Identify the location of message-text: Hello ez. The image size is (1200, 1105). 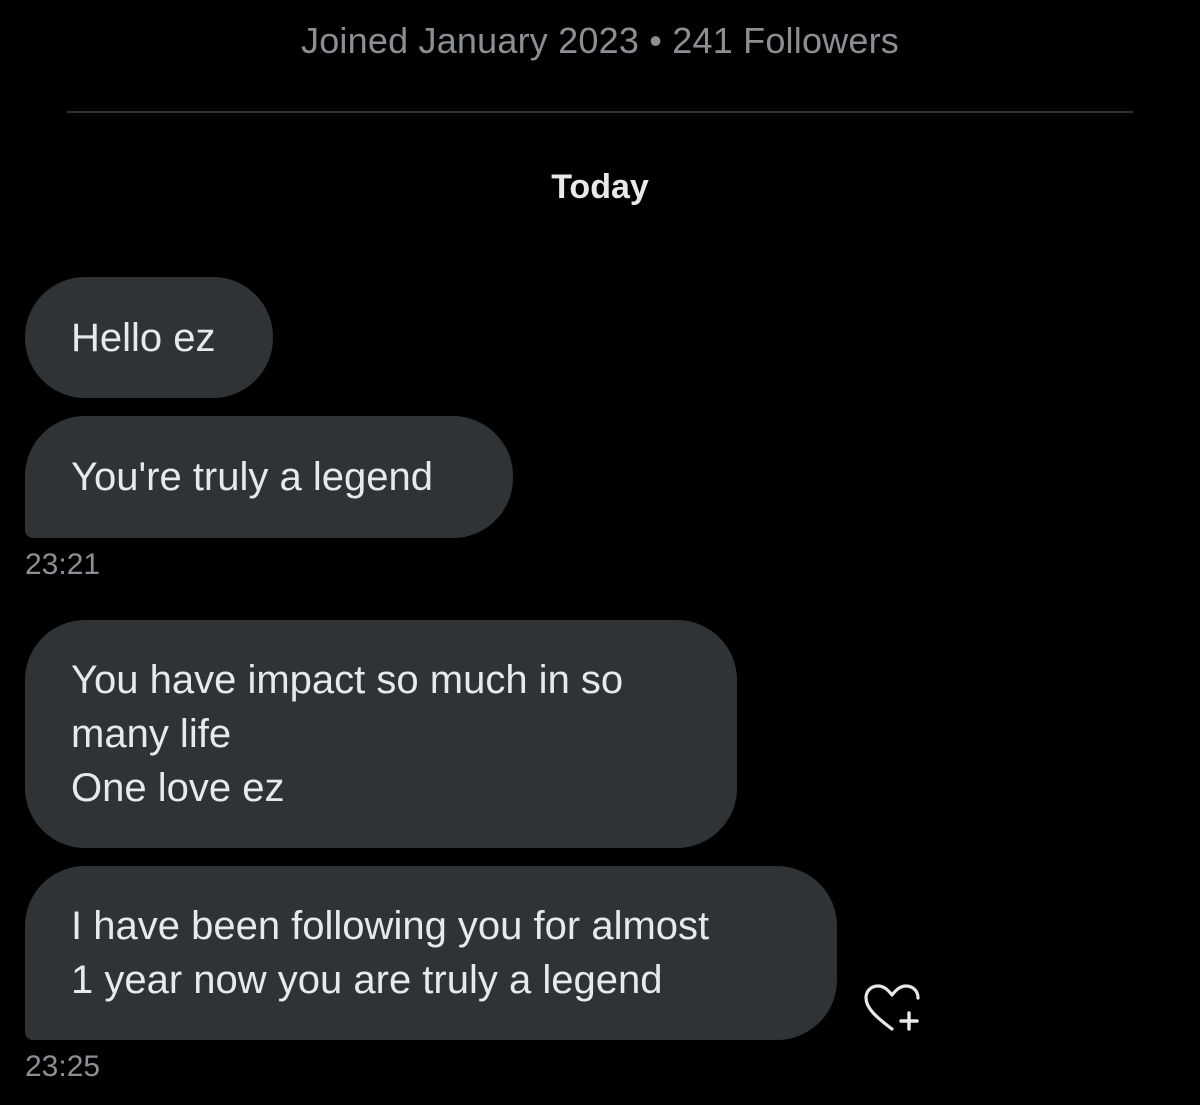
(143, 337).